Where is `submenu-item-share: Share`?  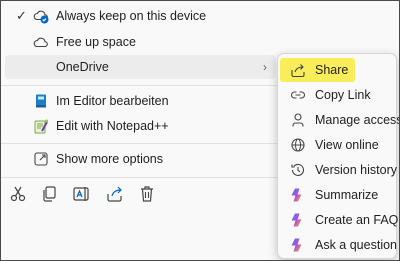
submenu-item-share: Share is located at coordinates (317, 70).